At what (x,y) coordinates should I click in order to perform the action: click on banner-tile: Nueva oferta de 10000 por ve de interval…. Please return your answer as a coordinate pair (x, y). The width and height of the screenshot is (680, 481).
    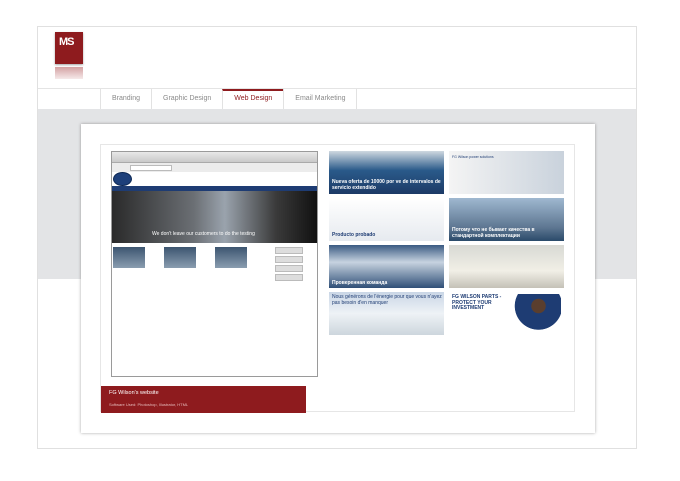
    Looking at the image, I should click on (386, 172).